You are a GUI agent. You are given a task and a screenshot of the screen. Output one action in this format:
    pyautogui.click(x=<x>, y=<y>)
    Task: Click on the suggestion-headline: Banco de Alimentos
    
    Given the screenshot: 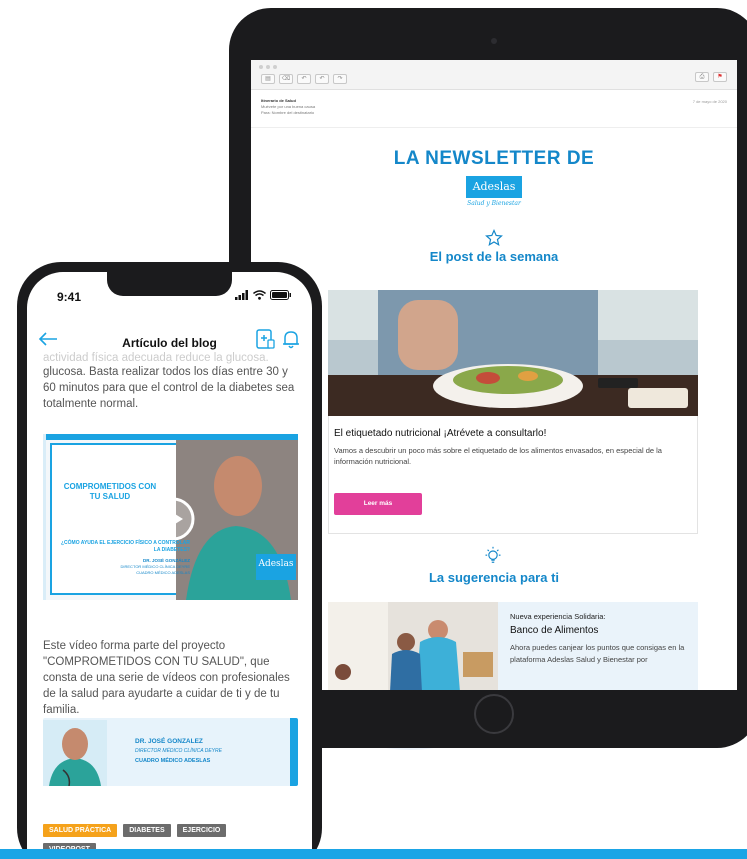 What is the action you would take?
    pyautogui.click(x=599, y=630)
    